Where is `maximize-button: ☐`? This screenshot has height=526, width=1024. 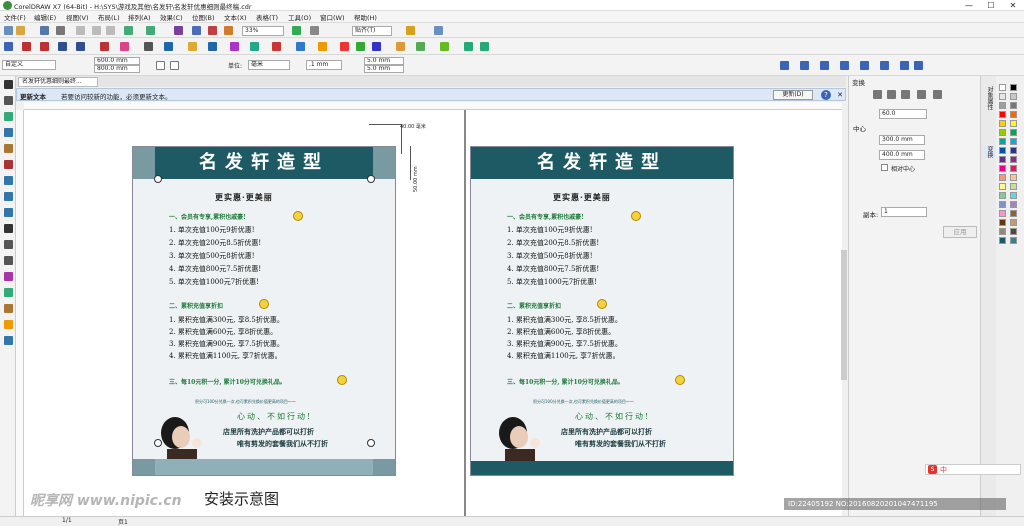
maximize-button: ☐ is located at coordinates (991, 5).